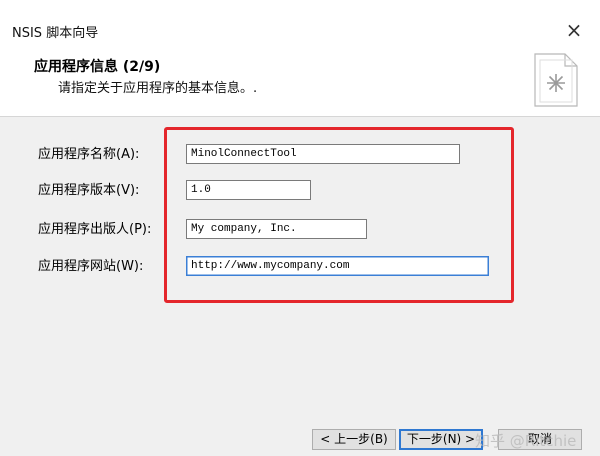 The width and height of the screenshot is (600, 456). What do you see at coordinates (323, 154) in the screenshot?
I see `app-name-field: MinolConnectTool` at bounding box center [323, 154].